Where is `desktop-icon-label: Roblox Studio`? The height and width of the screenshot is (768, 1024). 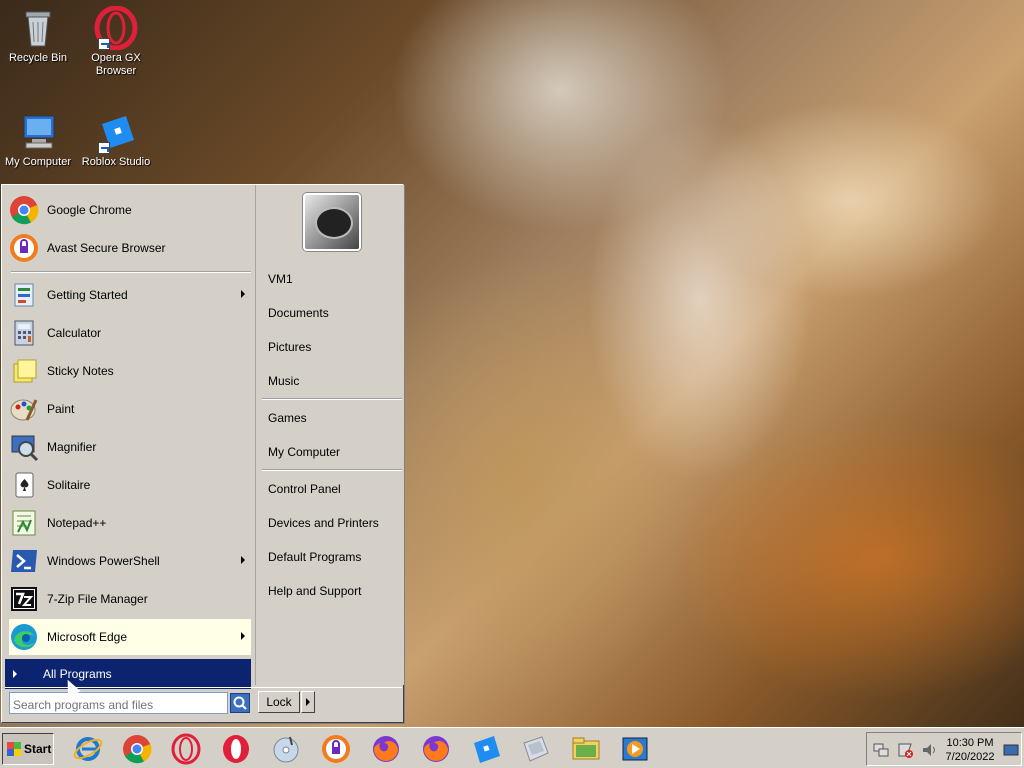
desktop-icon-label: Roblox Studio is located at coordinates (116, 162).